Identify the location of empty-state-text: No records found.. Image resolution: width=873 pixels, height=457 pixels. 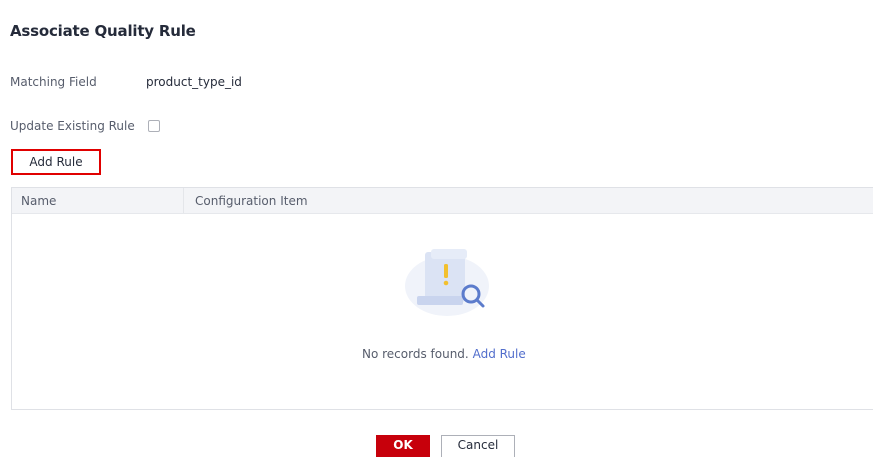
(415, 354).